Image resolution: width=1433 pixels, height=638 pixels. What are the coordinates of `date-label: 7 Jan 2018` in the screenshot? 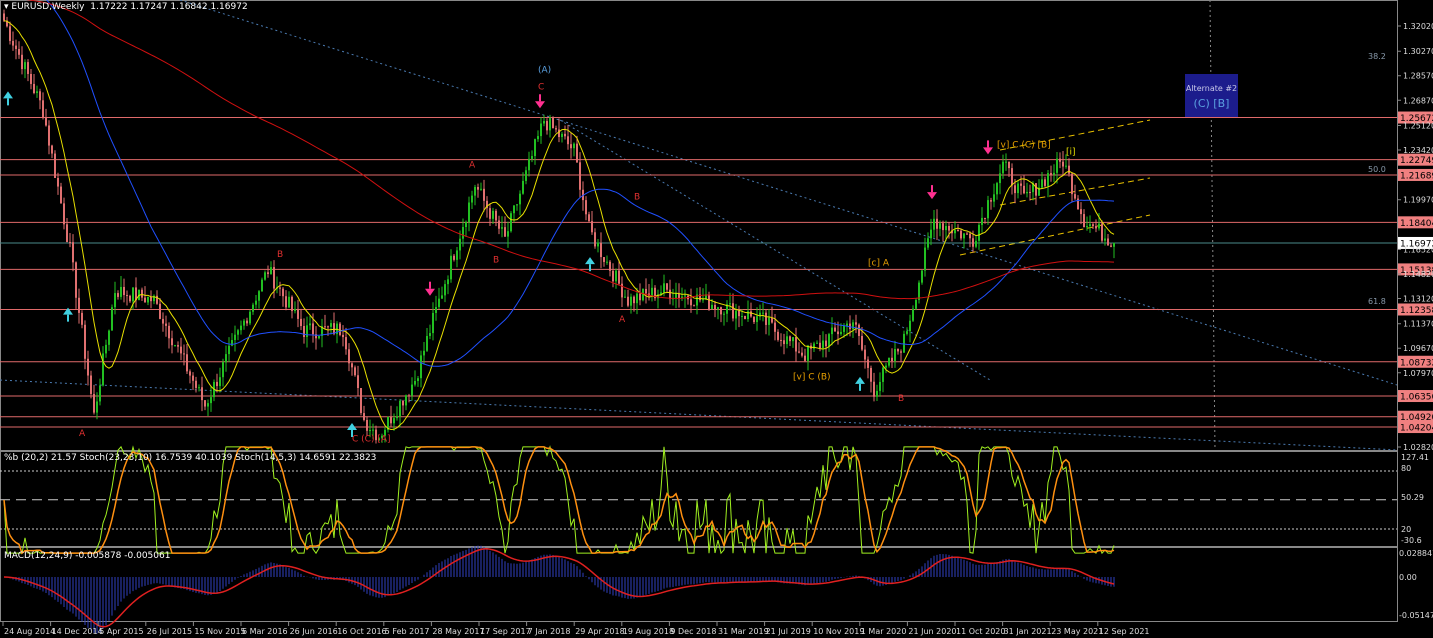 It's located at (549, 631).